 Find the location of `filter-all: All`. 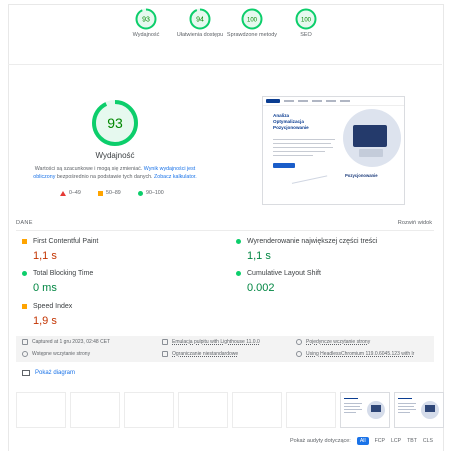

filter-all: All is located at coordinates (362, 441).